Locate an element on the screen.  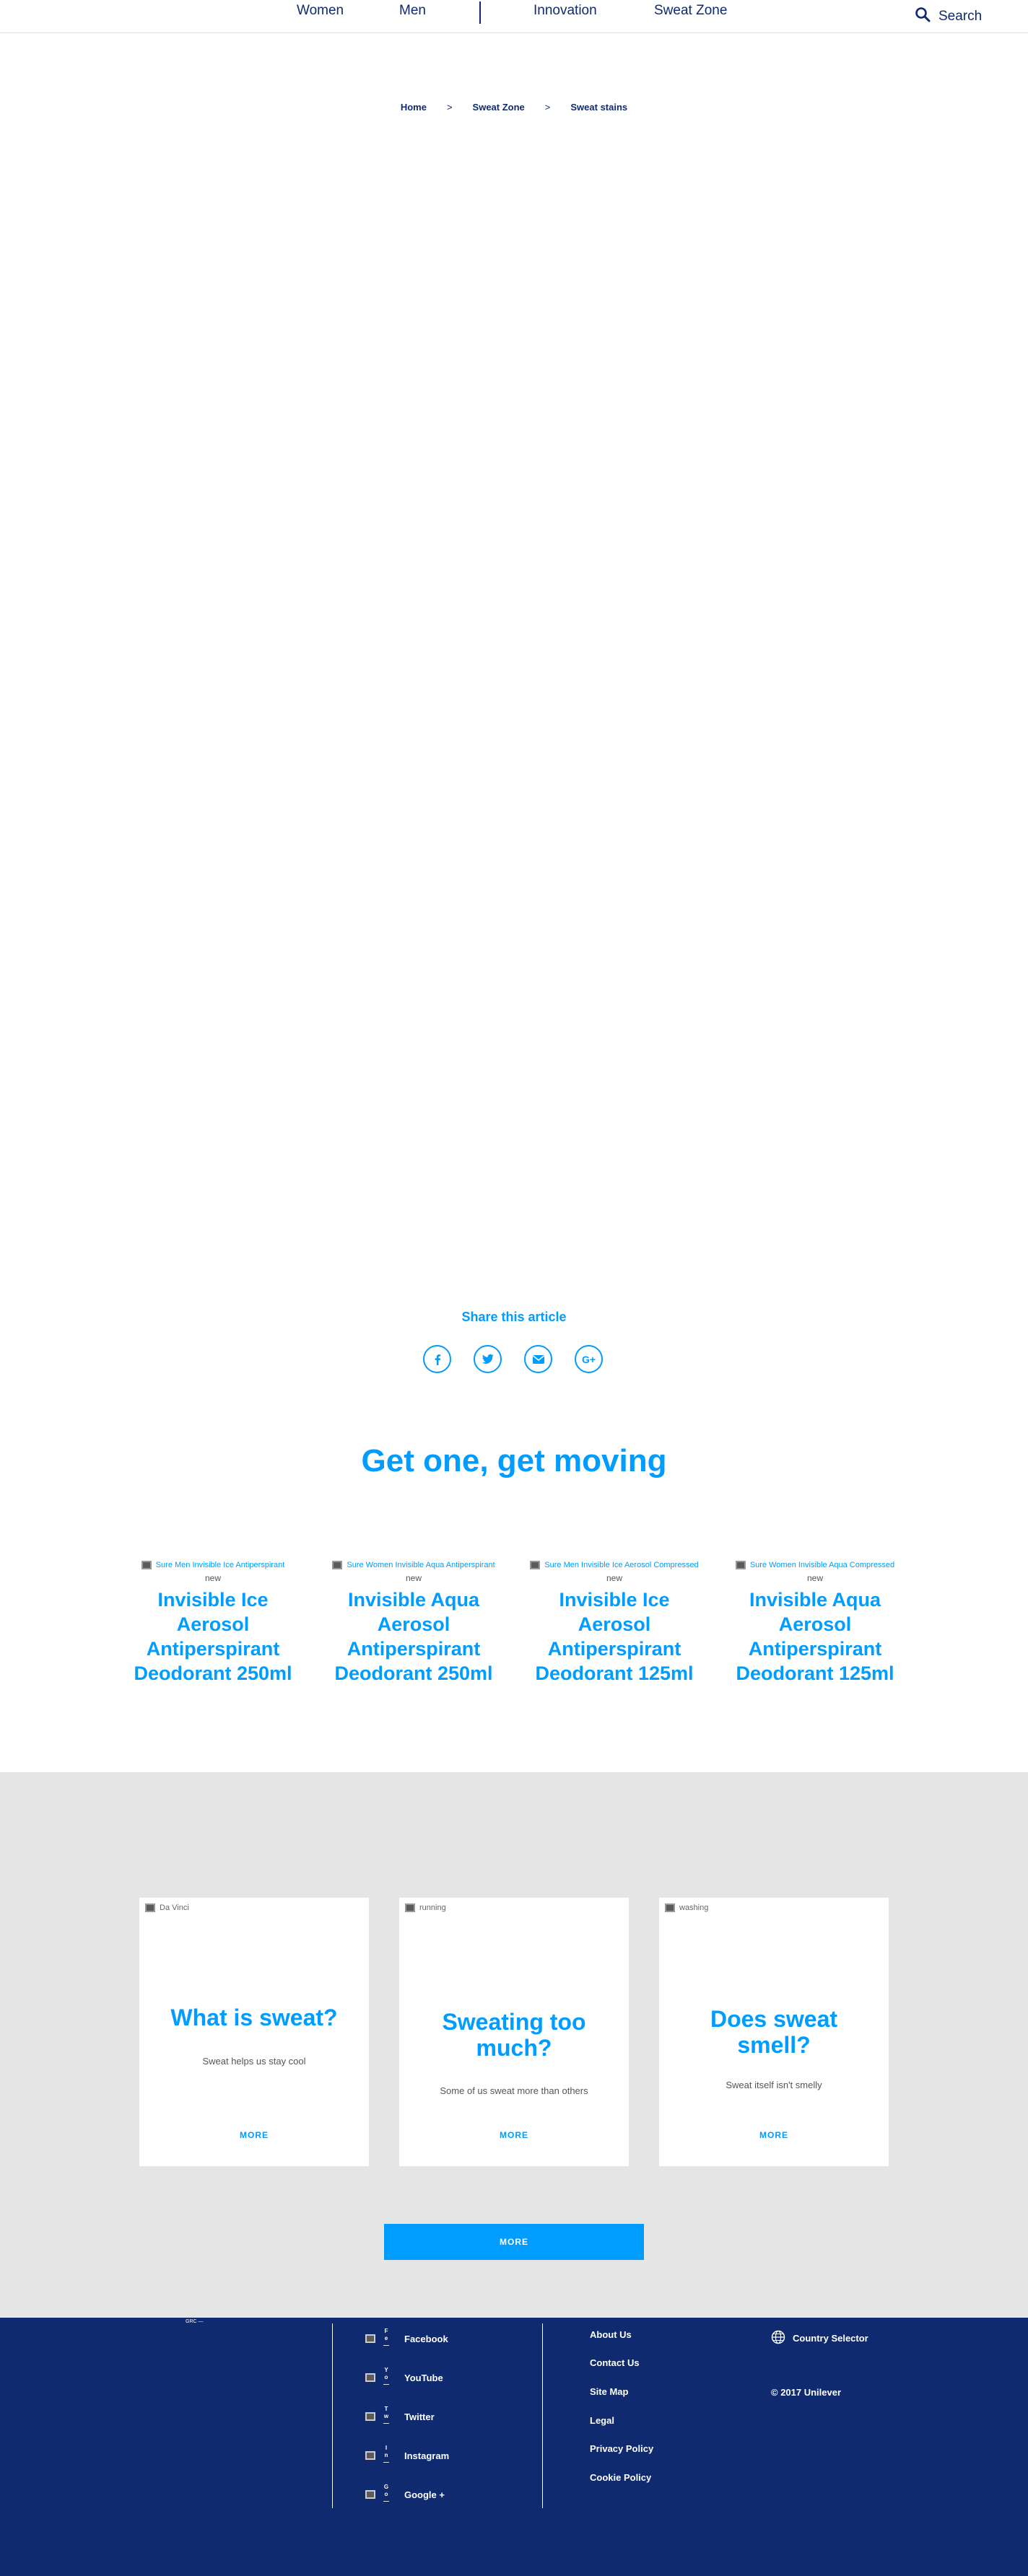
social-instagram: I n — Instagram is located at coordinates (407, 2455).